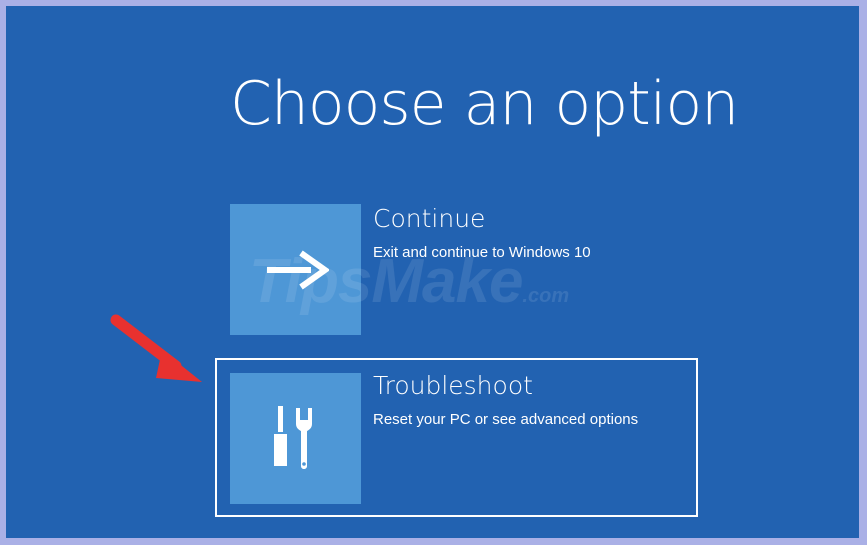 The image size is (867, 545). What do you see at coordinates (429, 218) in the screenshot?
I see `continue-title: Continue` at bounding box center [429, 218].